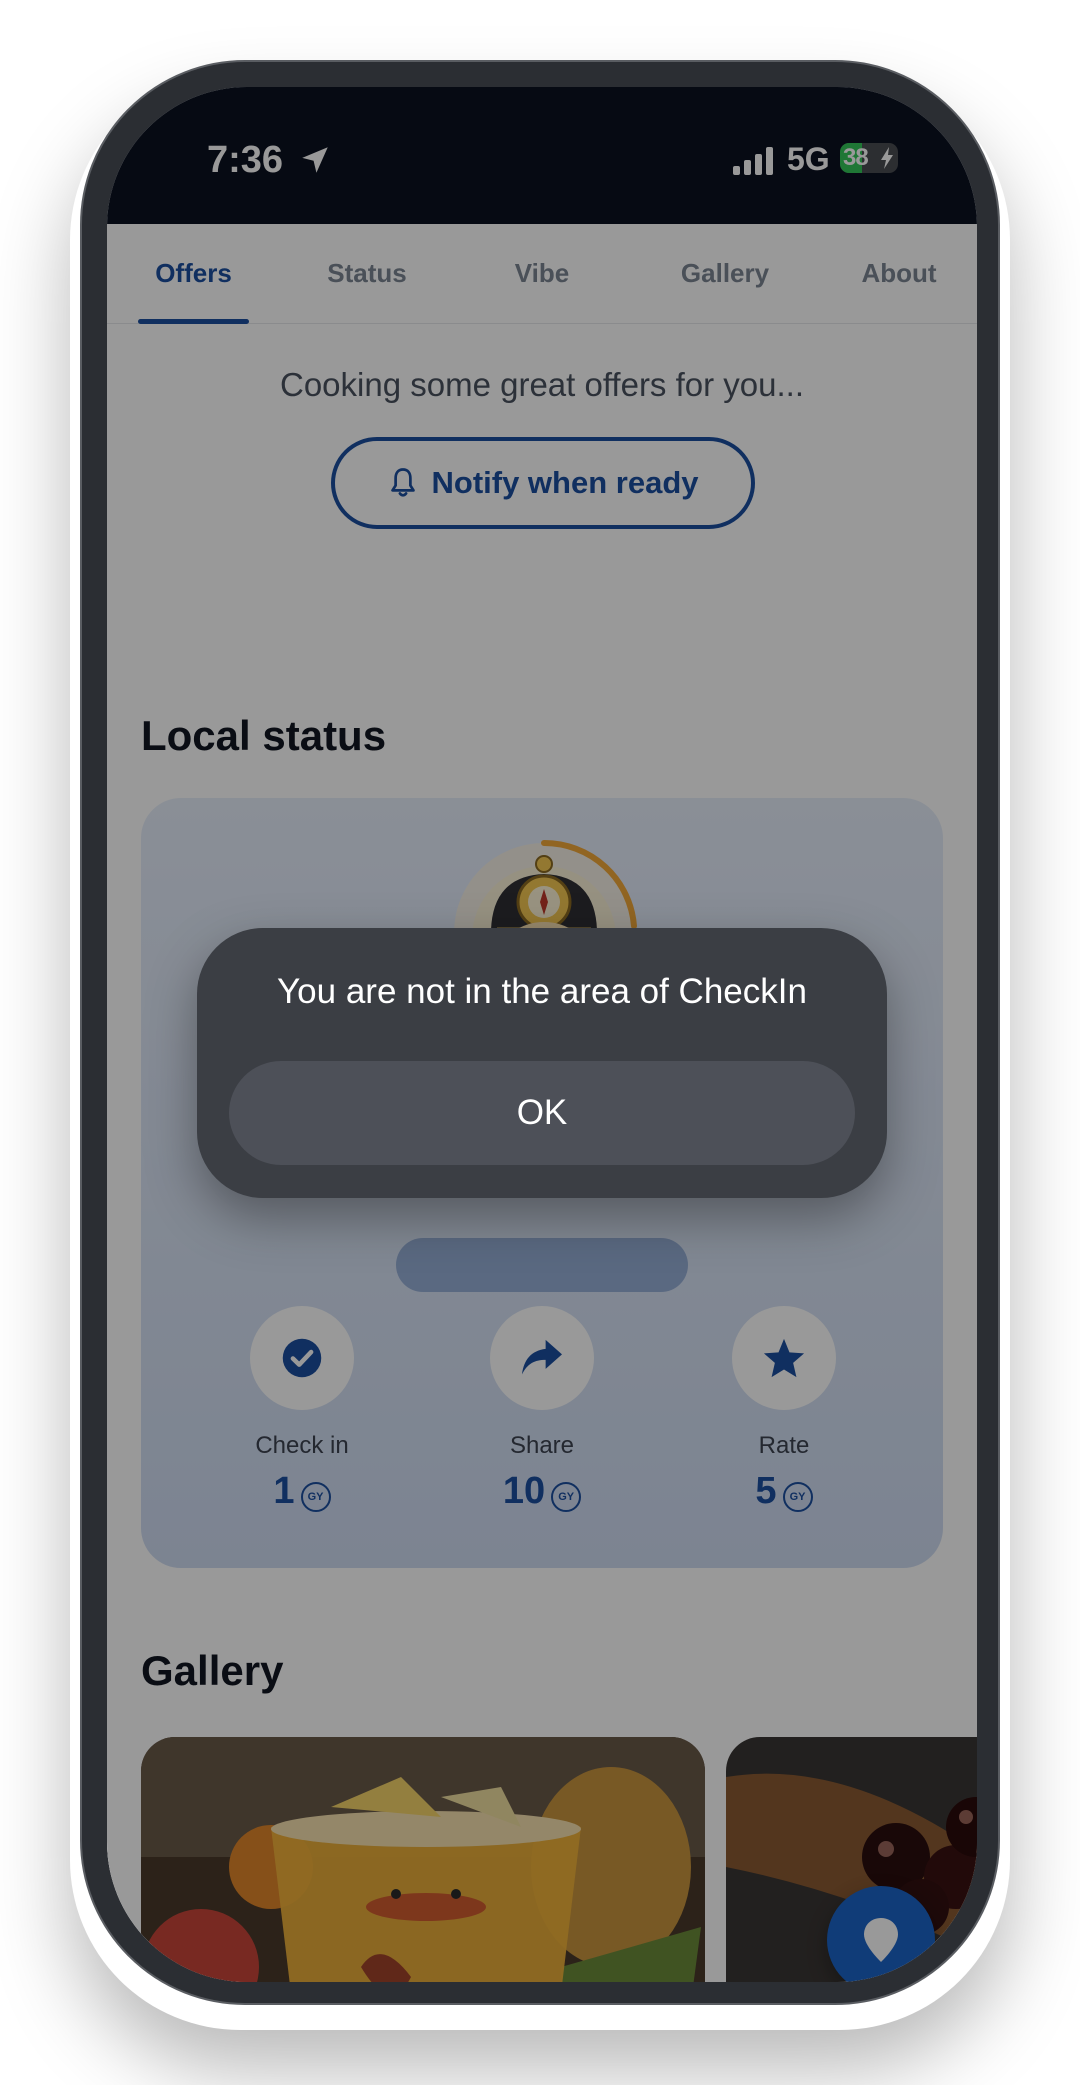  I want to click on alert-message: You are not in the area of CheckIn, so click(542, 991).